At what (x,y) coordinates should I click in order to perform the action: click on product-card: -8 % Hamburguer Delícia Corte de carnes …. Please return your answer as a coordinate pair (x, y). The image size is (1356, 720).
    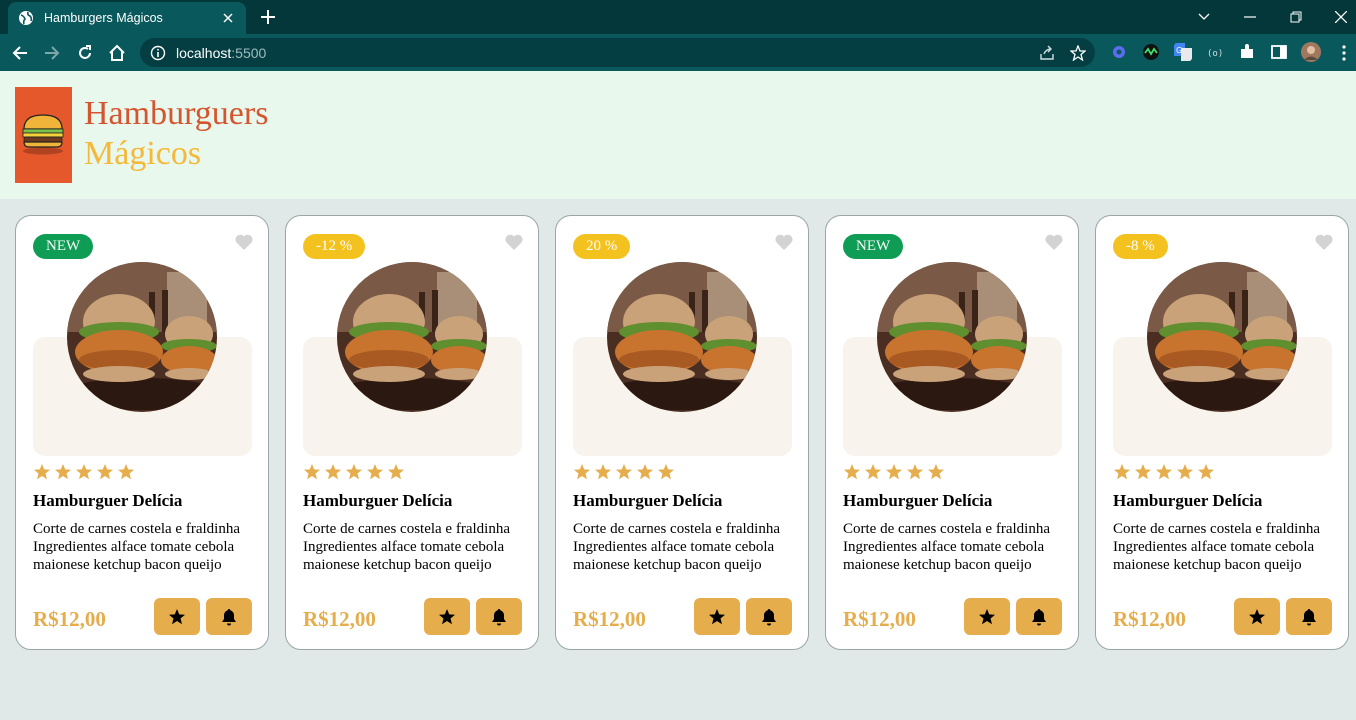
    Looking at the image, I should click on (1222, 432).